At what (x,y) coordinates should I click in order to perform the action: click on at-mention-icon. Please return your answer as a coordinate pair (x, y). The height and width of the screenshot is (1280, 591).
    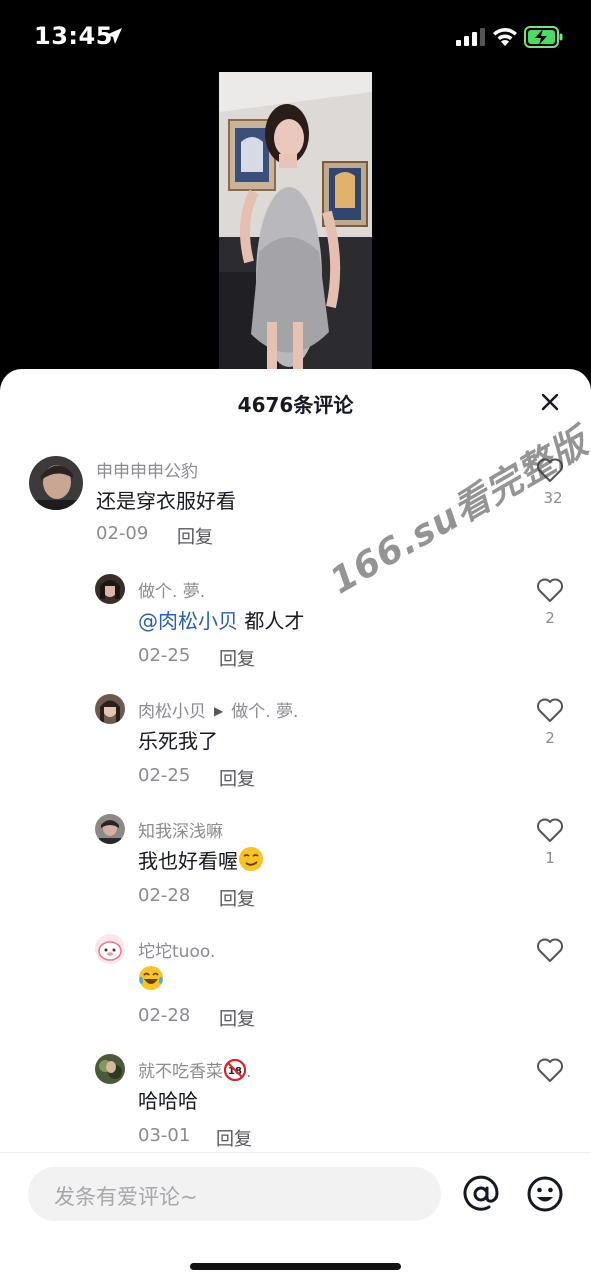
    Looking at the image, I should click on (481, 1194).